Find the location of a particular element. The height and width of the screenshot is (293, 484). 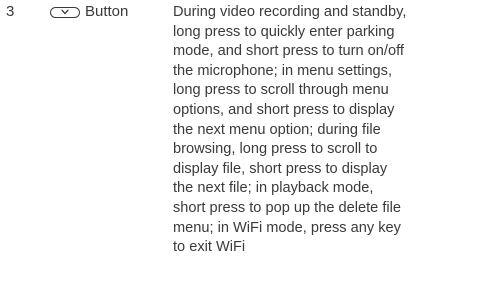

description-line: mode, and short press to turn on/off is located at coordinates (288, 51).